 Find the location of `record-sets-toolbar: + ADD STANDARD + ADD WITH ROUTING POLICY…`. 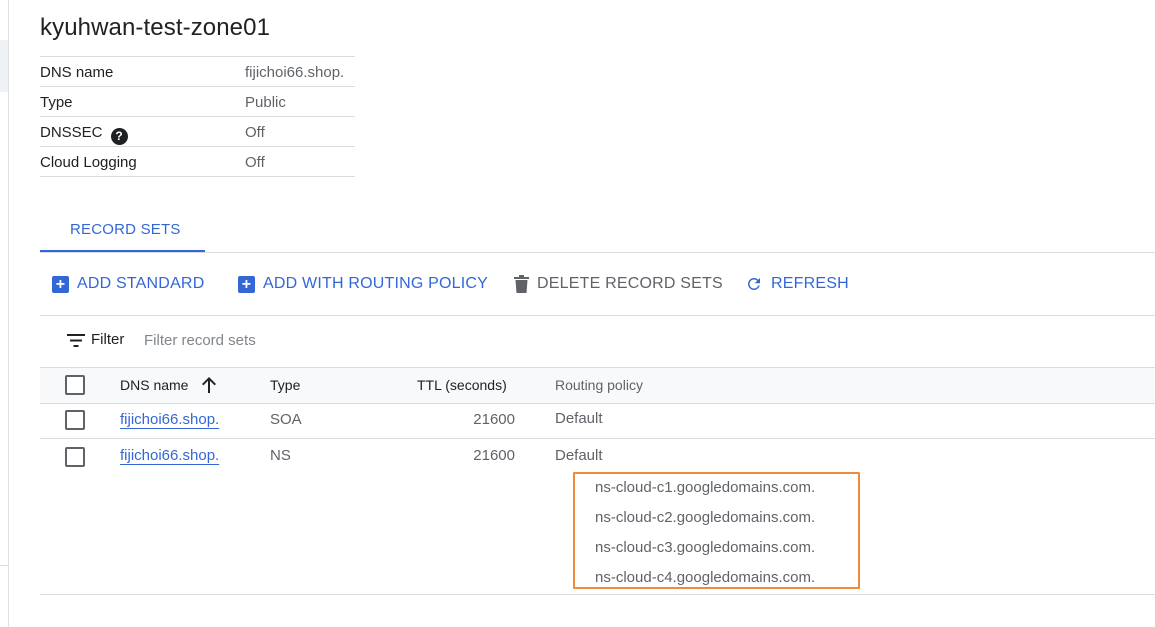

record-sets-toolbar: + ADD STANDARD + ADD WITH ROUTING POLICY… is located at coordinates (597, 290).